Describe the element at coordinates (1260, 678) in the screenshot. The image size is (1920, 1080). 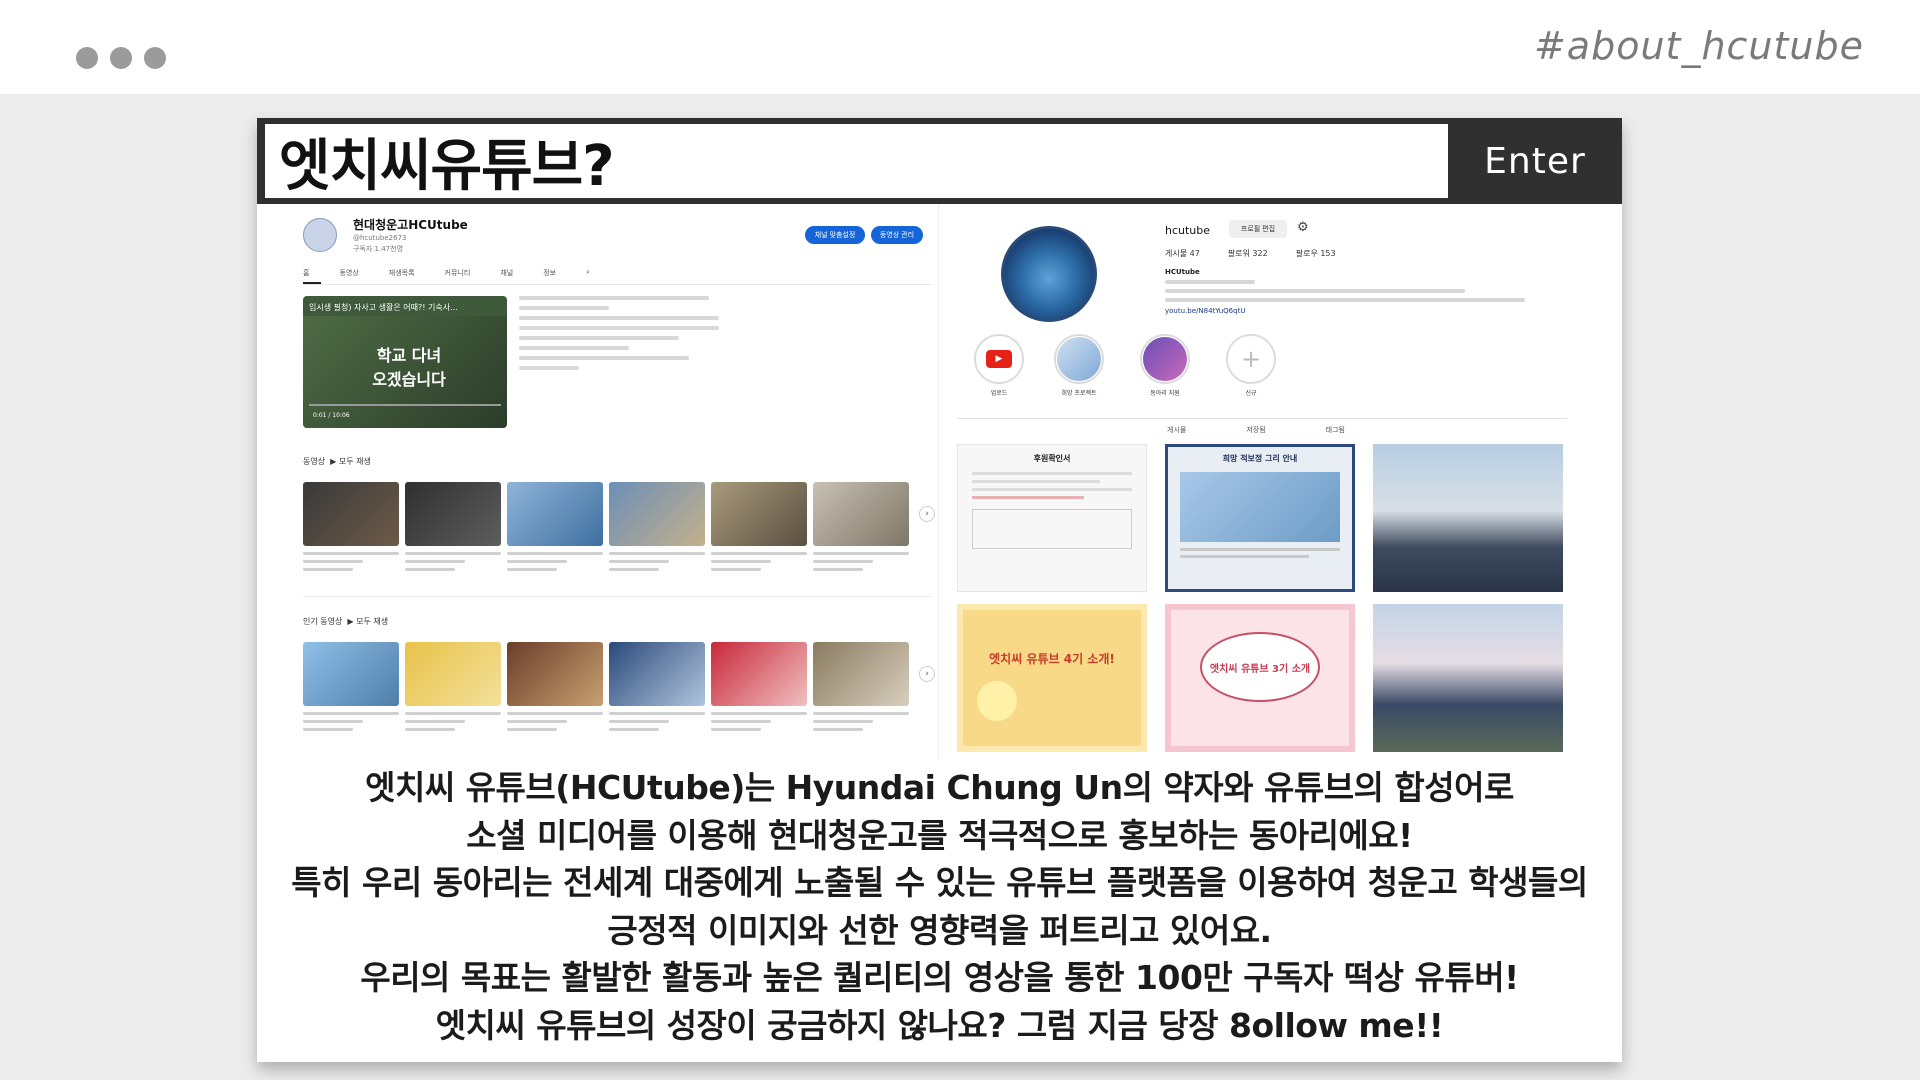
I see `post-tile: 엣치씨 유튜브 3기 소개` at that location.